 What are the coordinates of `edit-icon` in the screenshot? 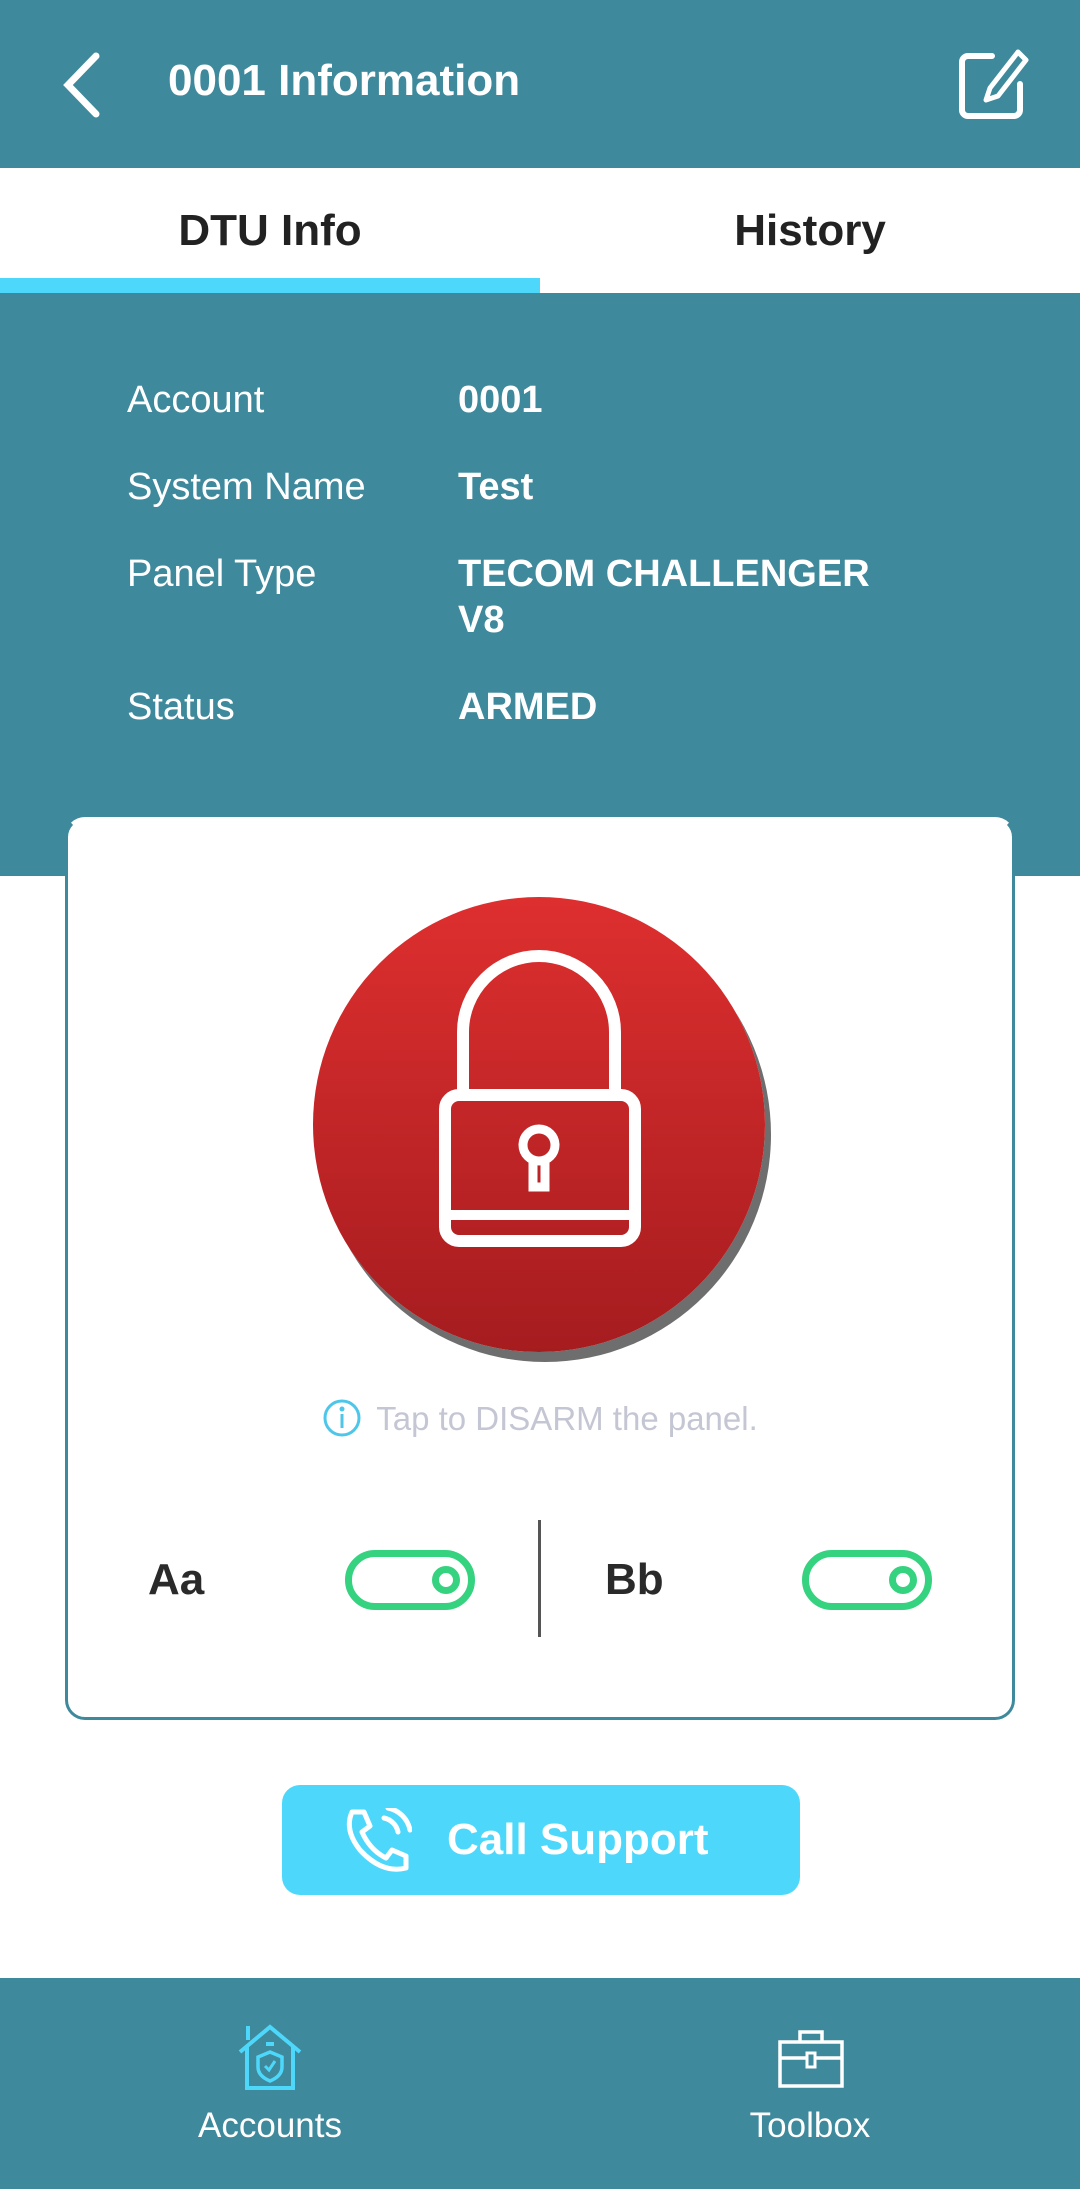 It's located at (994, 84).